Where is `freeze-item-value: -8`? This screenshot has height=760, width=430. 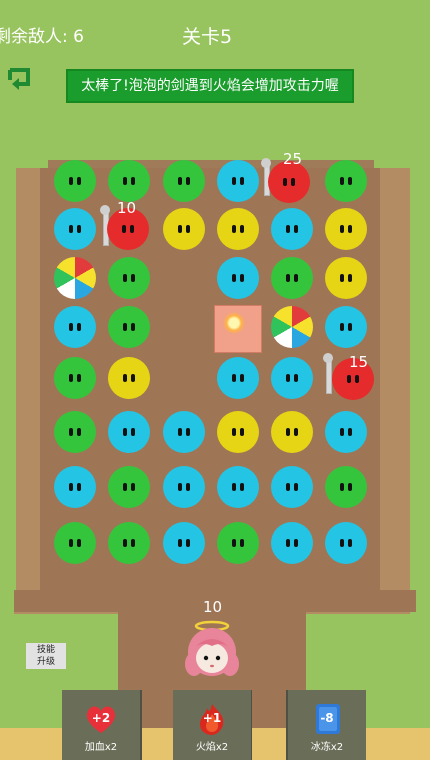
freeze-item-value: -8 is located at coordinates (327, 718).